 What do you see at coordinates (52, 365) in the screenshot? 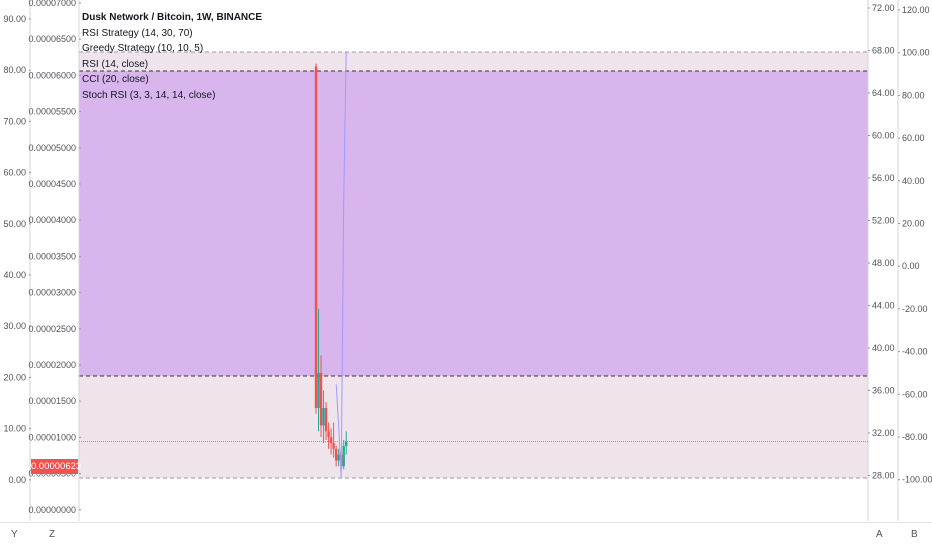
I see `axis-tick-label: 0.00002000` at bounding box center [52, 365].